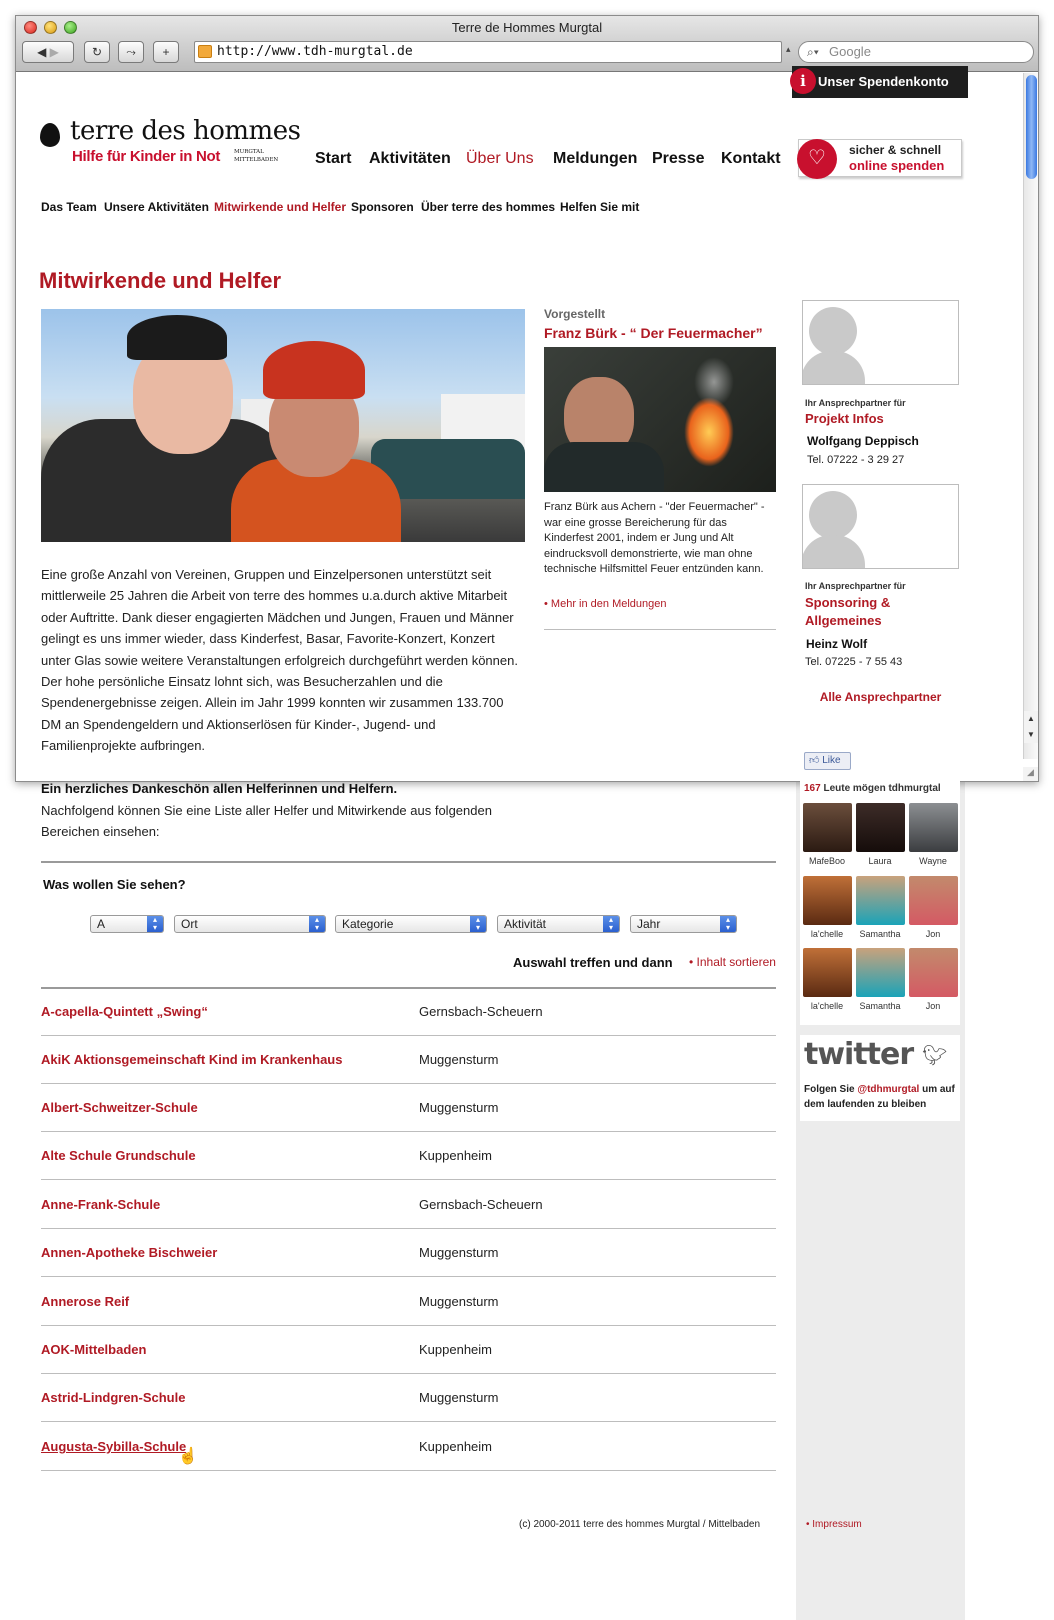  I want to click on helper-name-link: Anne-Frank-Schule, so click(100, 1204).